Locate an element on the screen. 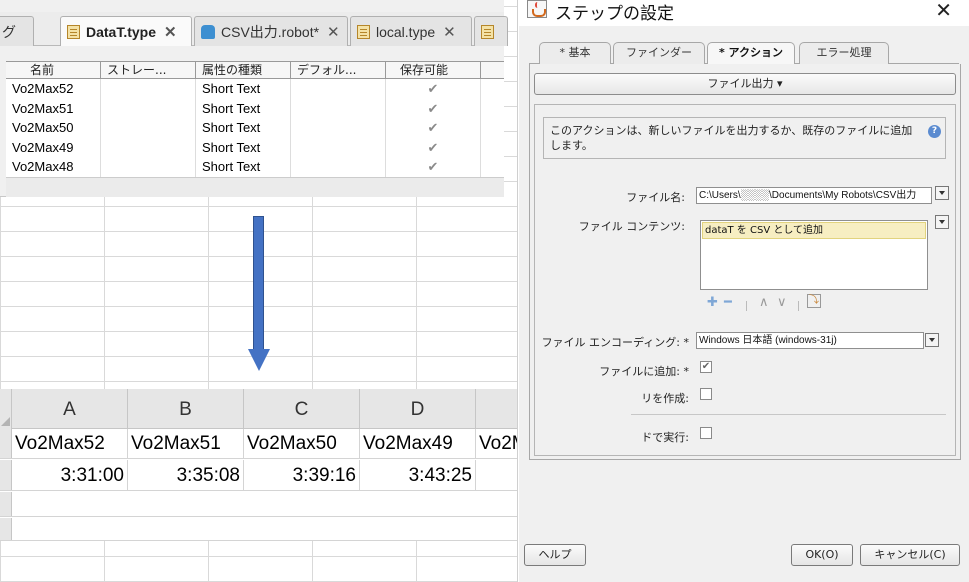 The image size is (969, 582). table-row: Vo2Max49 Short Text ✔ is located at coordinates (255, 147).